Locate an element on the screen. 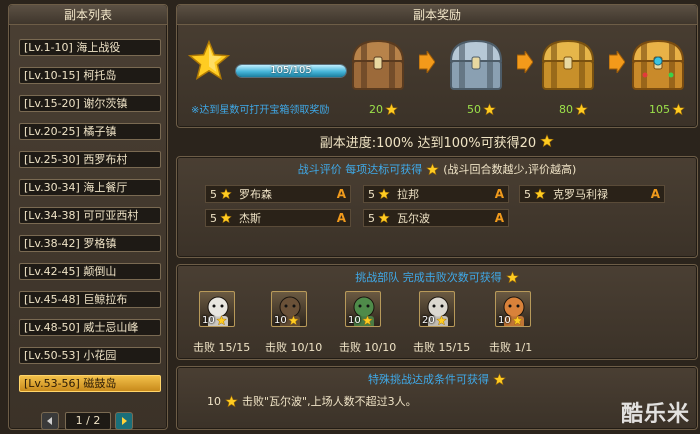 Image resolution: width=700 pixels, height=434 pixels. gold-chest-icon is located at coordinates (568, 64).